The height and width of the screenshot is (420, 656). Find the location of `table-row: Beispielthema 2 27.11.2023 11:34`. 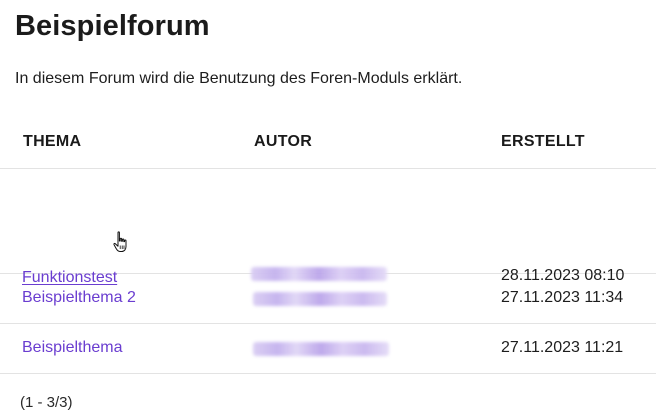

table-row: Beispielthema 2 27.11.2023 11:34 is located at coordinates (328, 299).